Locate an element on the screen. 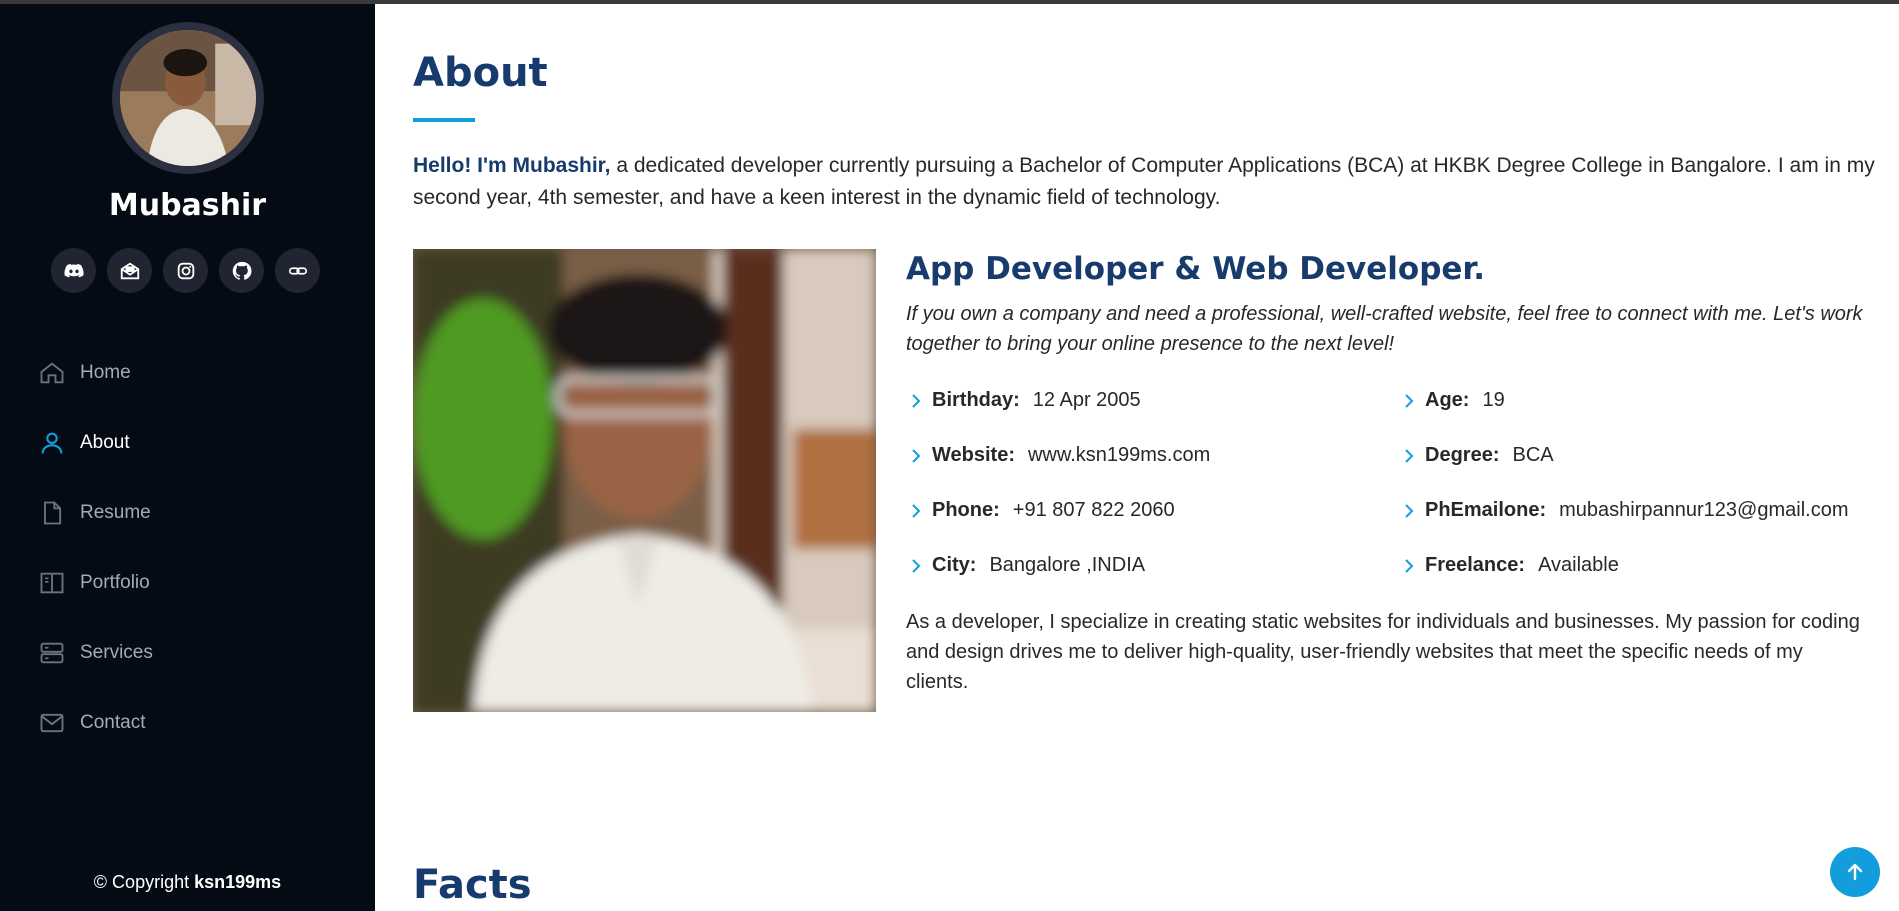  info-item-birthday: Birthday: 12 Apr 2005 is located at coordinates (1152, 400).